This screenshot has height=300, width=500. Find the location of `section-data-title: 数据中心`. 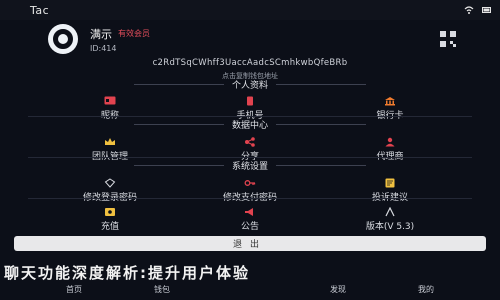

section-data-title: 数据中心 is located at coordinates (250, 125).